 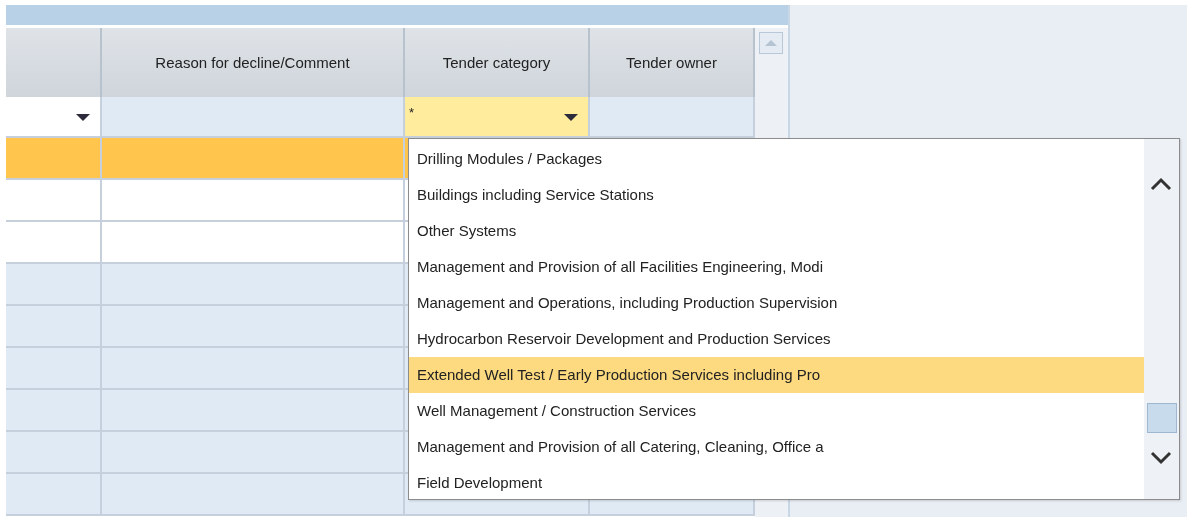 What do you see at coordinates (253, 62) in the screenshot?
I see `column-header: Reason for decline/Comment` at bounding box center [253, 62].